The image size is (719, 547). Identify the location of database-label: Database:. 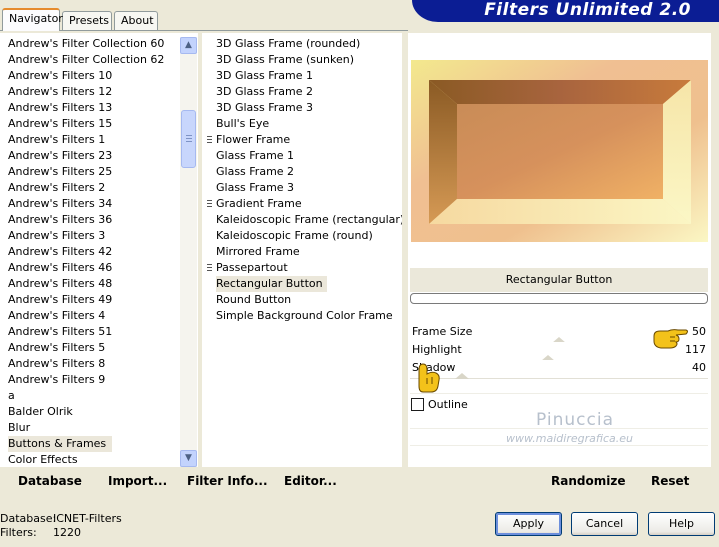
(28, 518).